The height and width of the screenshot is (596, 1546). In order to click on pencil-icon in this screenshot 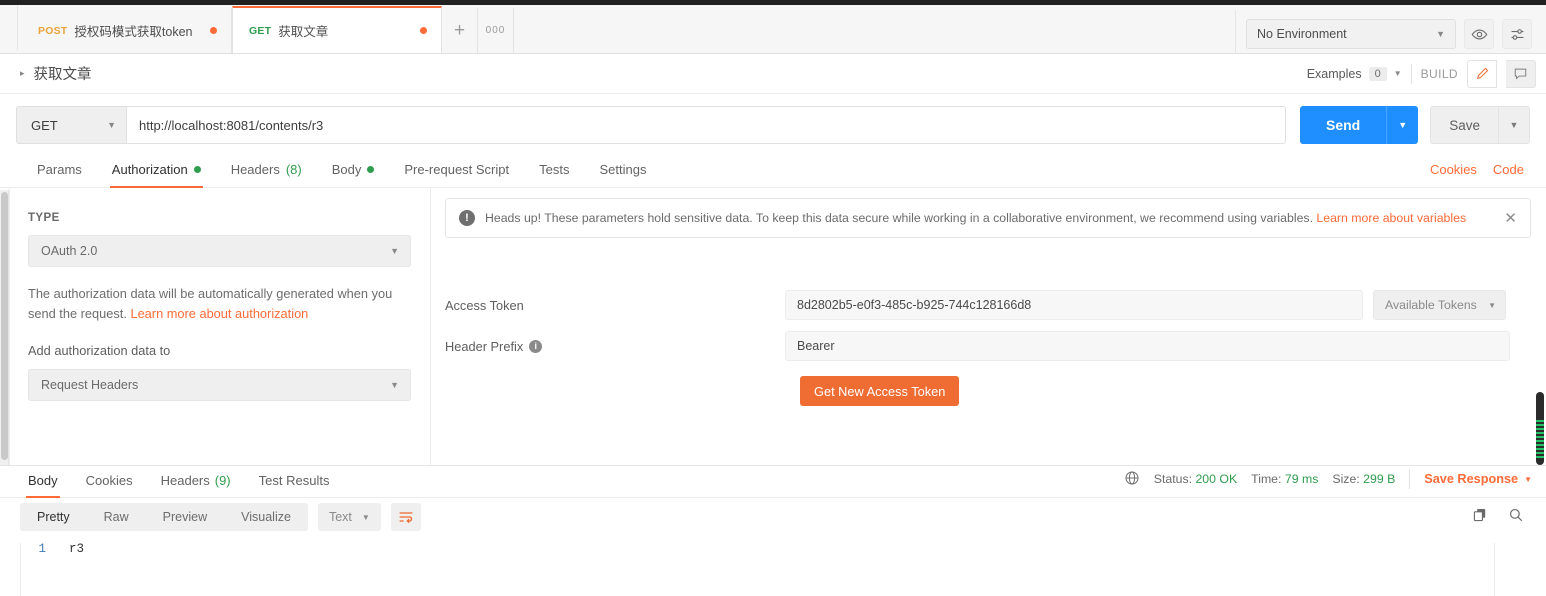, I will do `click(1482, 73)`.